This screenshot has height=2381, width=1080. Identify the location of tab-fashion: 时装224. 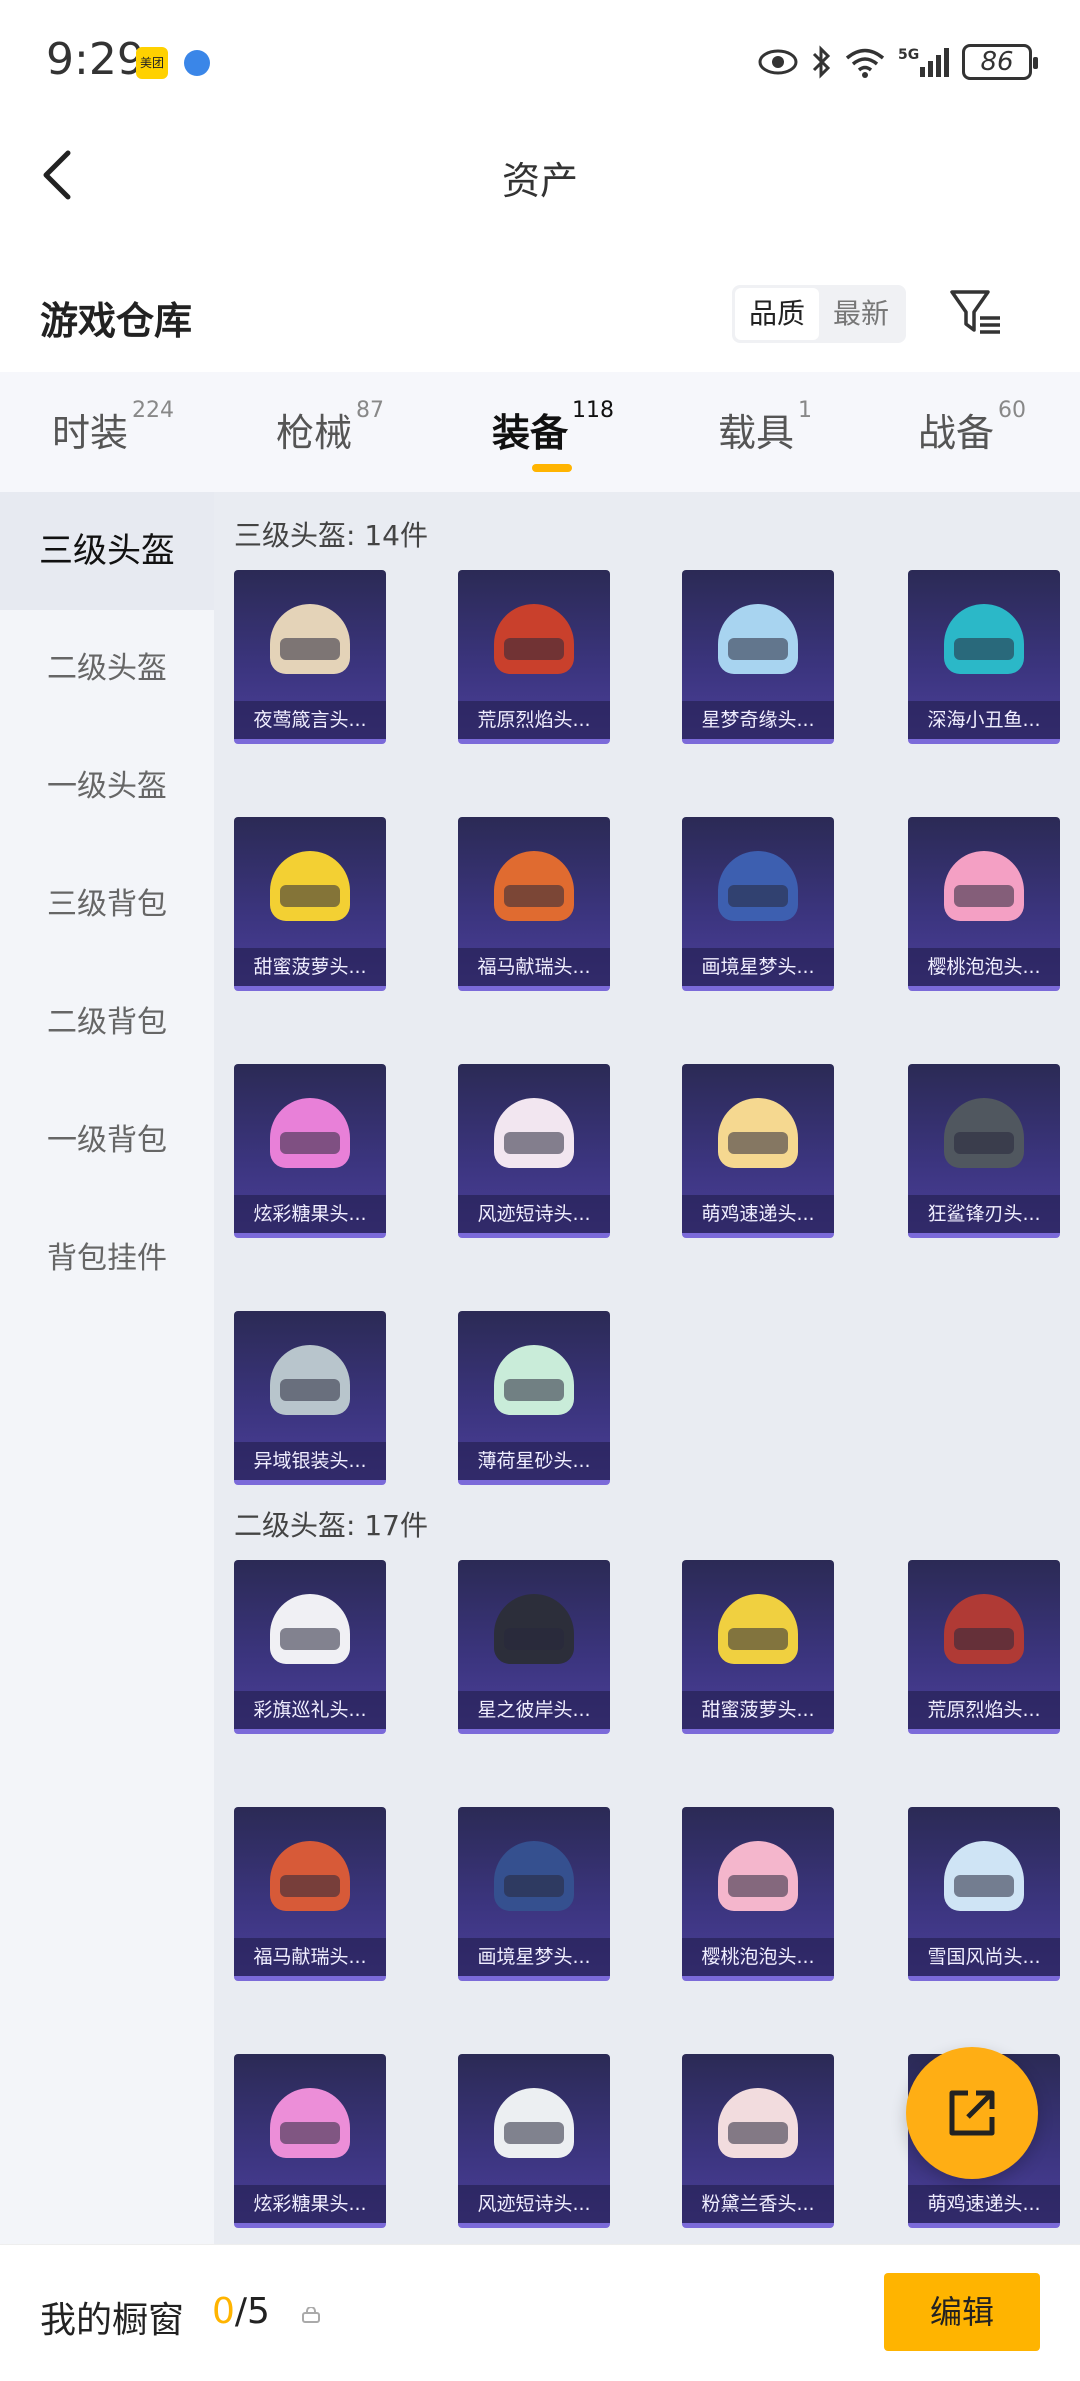
(113, 427).